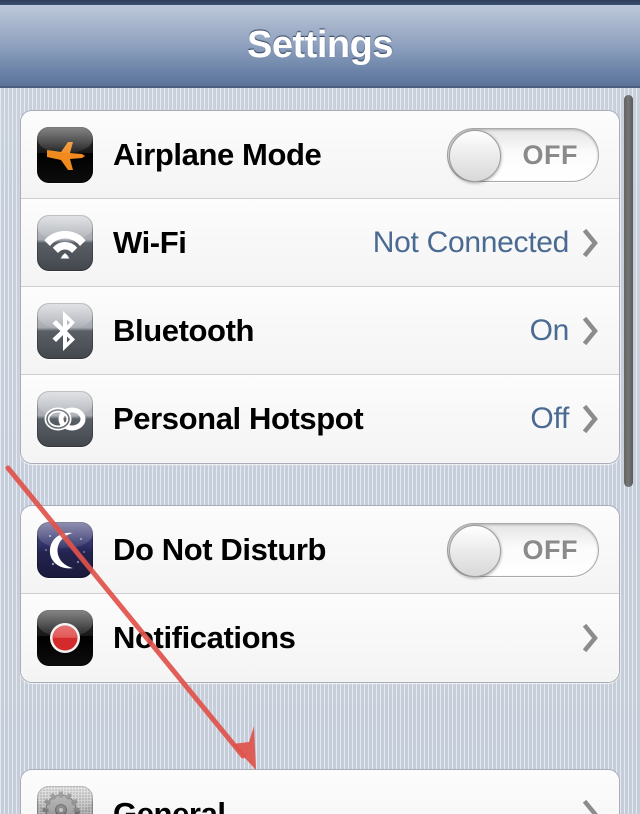 Image resolution: width=640 pixels, height=814 pixels. I want to click on page-title: Settings, so click(320, 45).